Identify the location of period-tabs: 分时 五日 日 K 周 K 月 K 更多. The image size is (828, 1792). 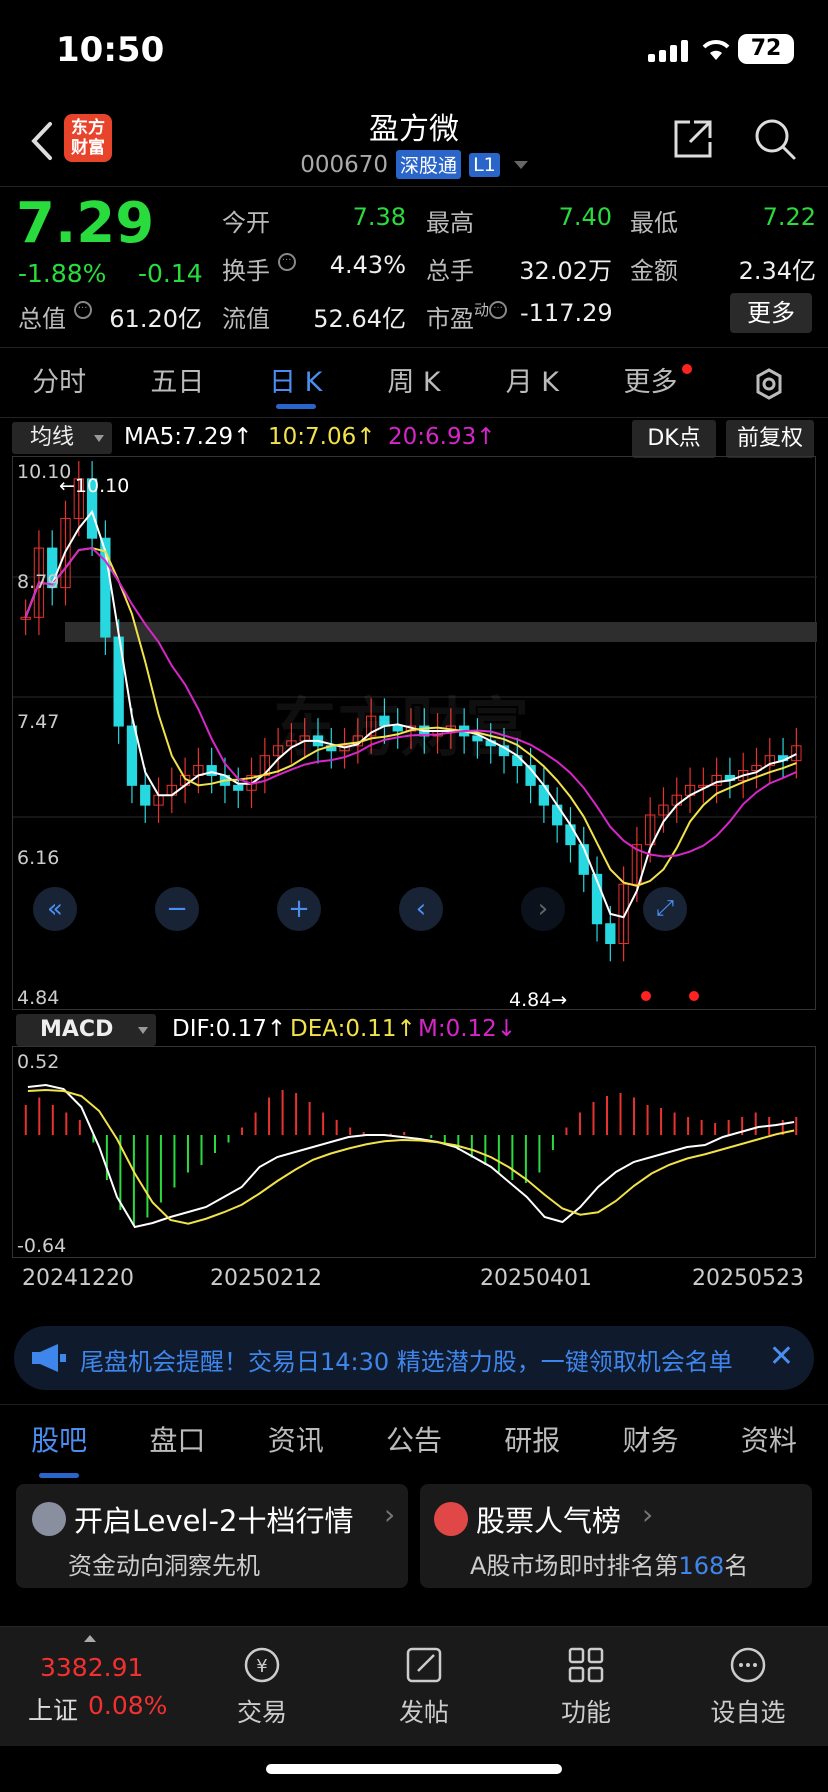
(414, 383).